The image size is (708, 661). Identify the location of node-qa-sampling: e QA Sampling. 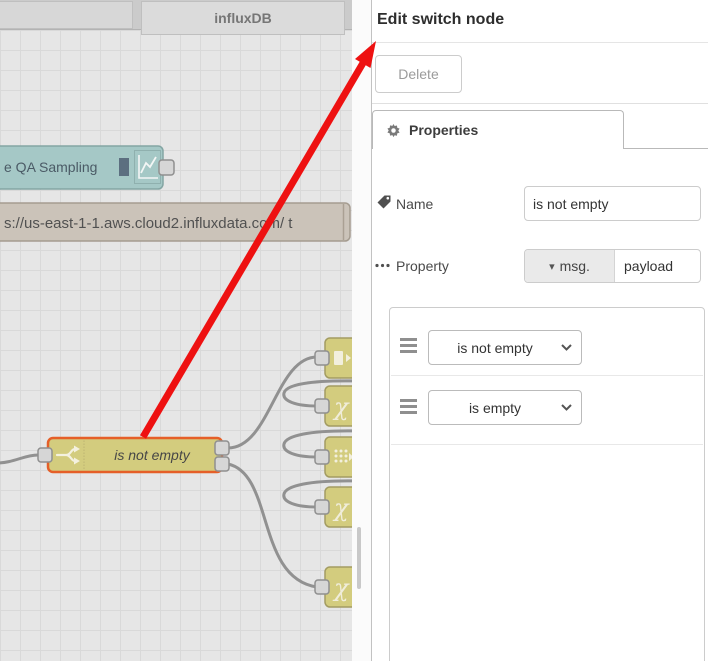
(87, 167).